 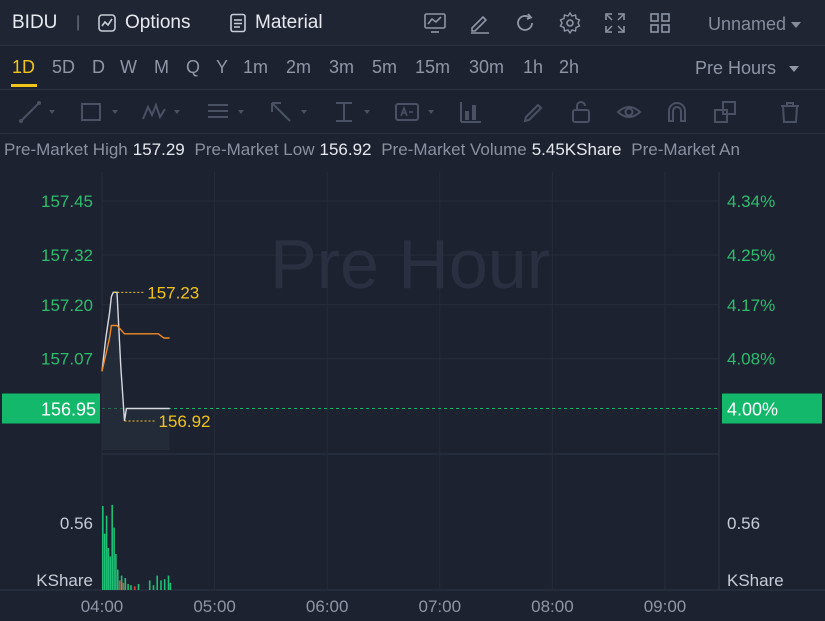 What do you see at coordinates (255, 67) in the screenshot?
I see `timeframe-1m: 1m` at bounding box center [255, 67].